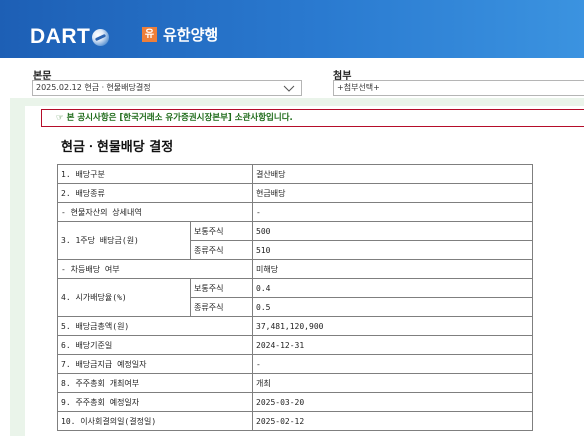 The height and width of the screenshot is (436, 584). I want to click on table-row: - 차등배당 여부 미해당, so click(295, 269).